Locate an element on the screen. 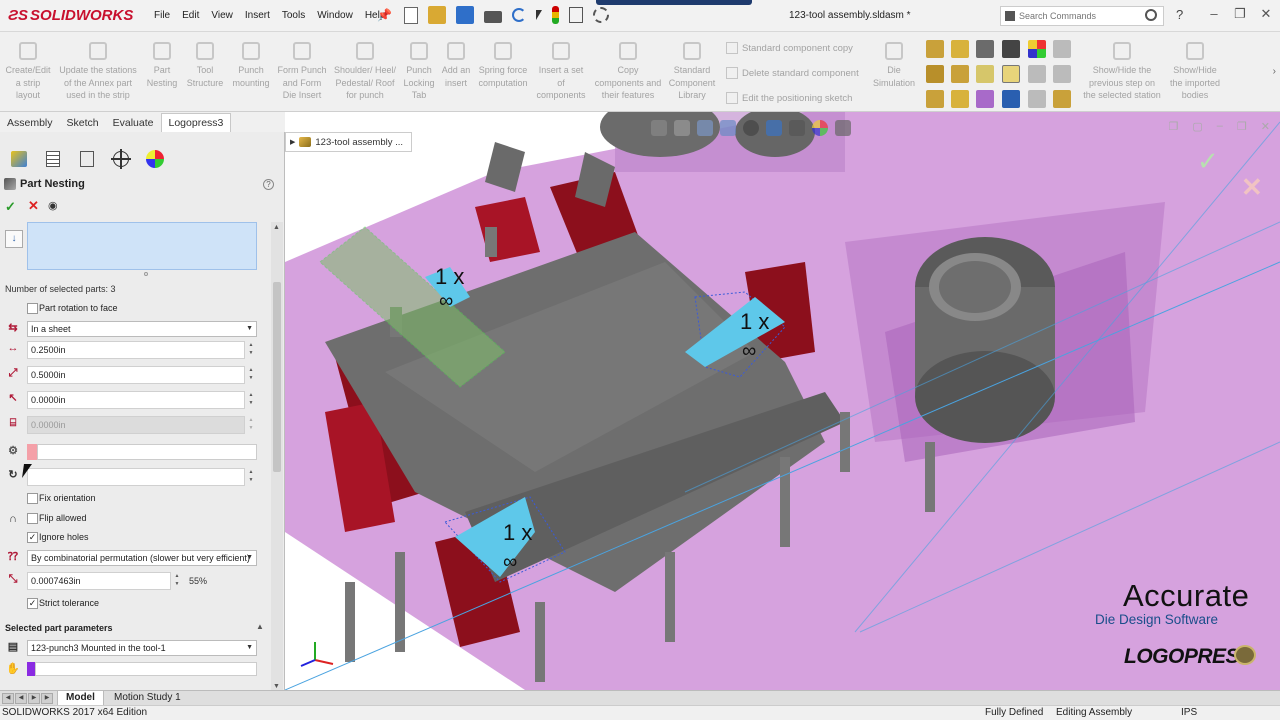  ignore-holes-checkbox is located at coordinates (32, 537).